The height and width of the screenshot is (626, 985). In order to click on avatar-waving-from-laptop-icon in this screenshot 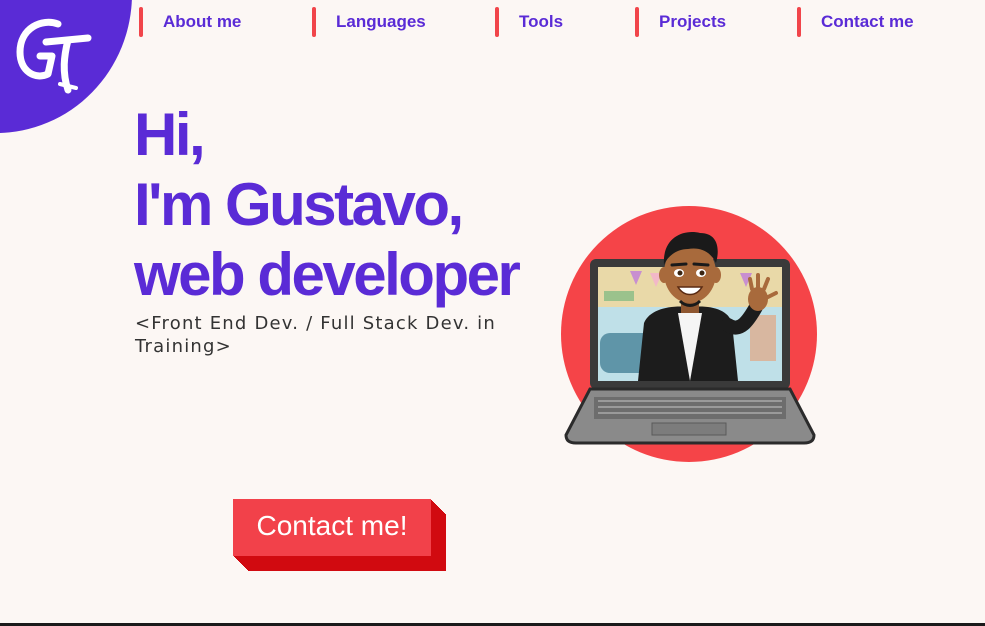, I will do `click(689, 334)`.